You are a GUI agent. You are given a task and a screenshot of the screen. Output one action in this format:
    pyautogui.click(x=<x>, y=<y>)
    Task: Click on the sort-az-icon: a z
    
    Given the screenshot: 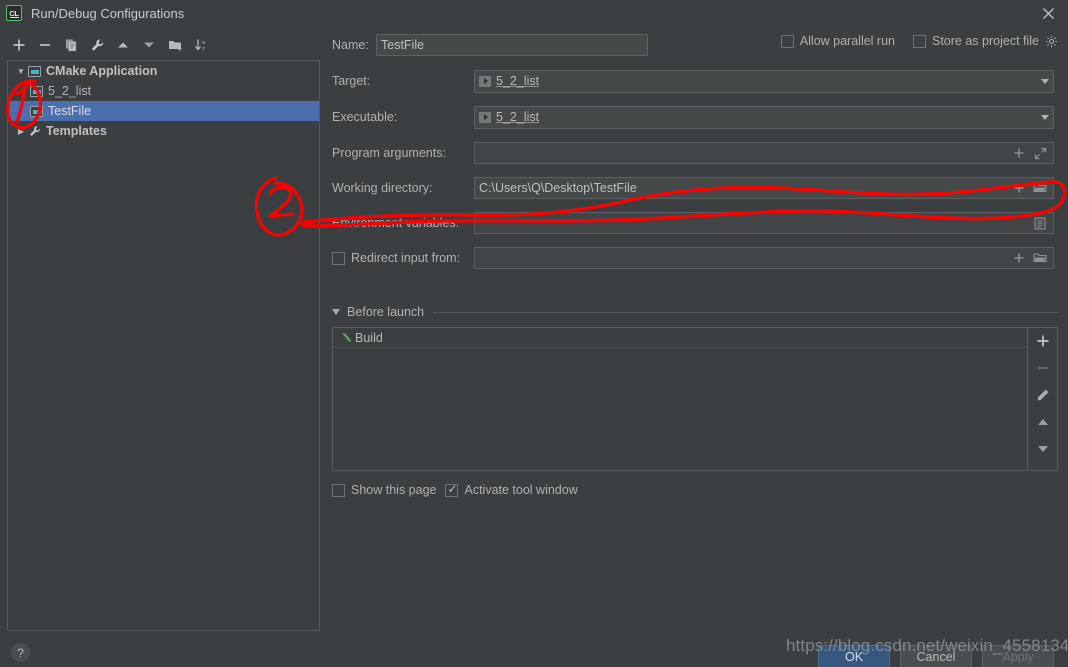 What is the action you would take?
    pyautogui.click(x=201, y=45)
    